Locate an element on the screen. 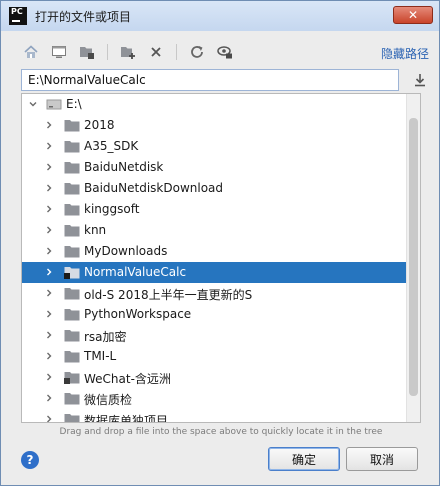  show-hidden-button is located at coordinates (225, 52).